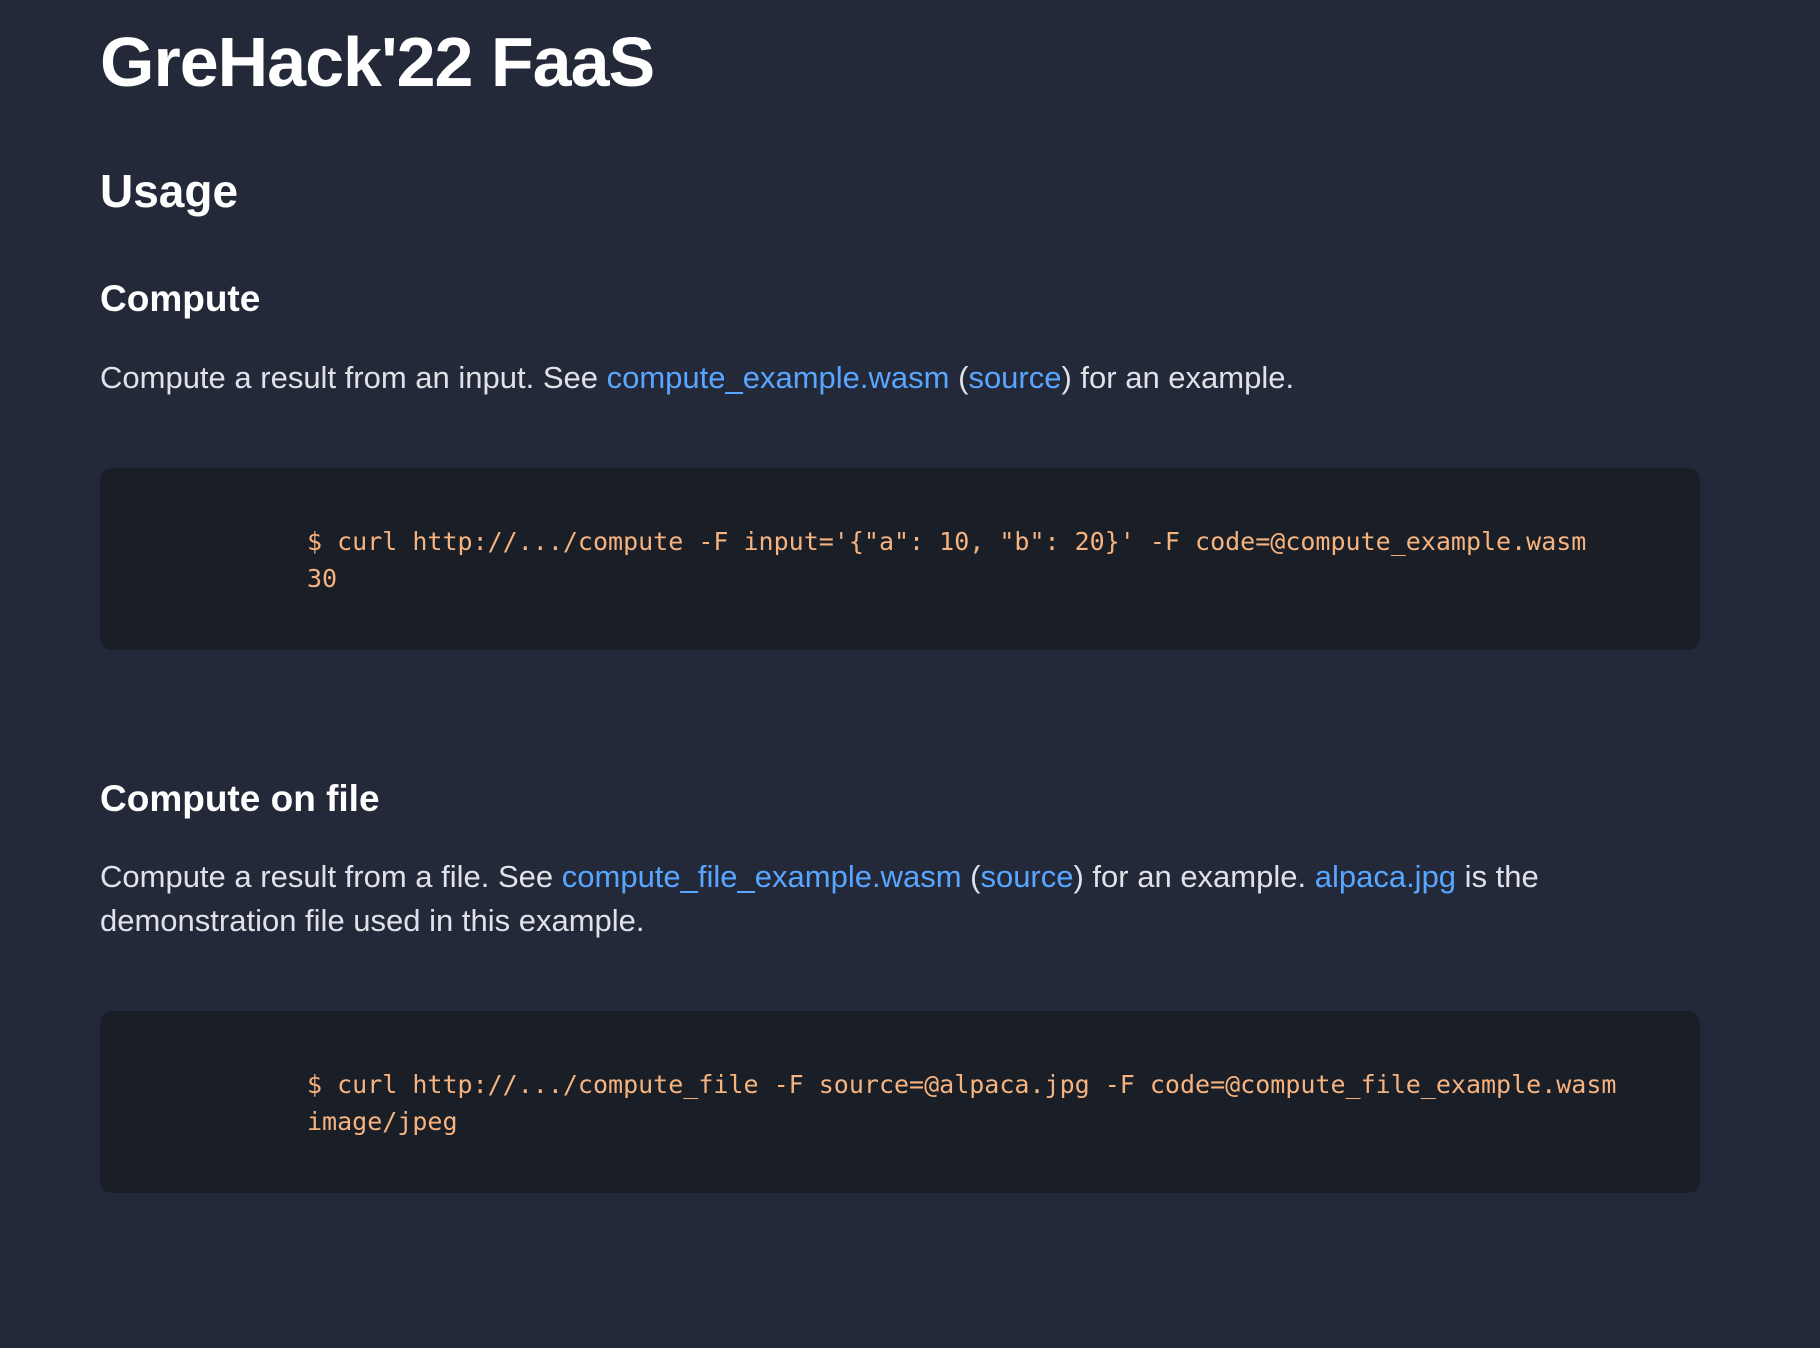  Describe the element at coordinates (240, 798) in the screenshot. I see `compute-file-heading: Compute on file` at that location.